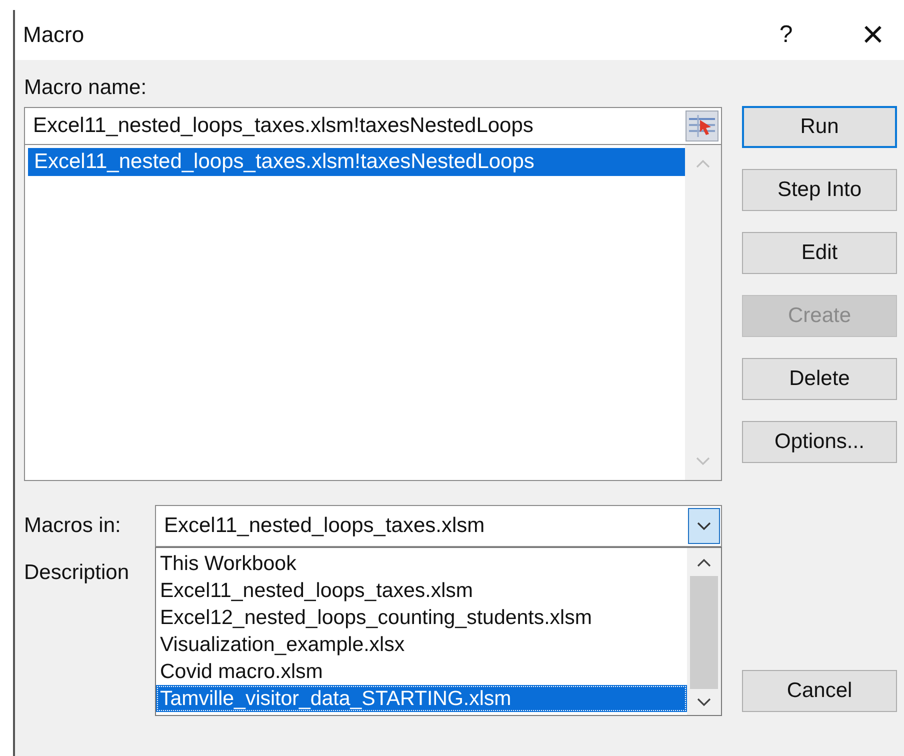  Describe the element at coordinates (85, 88) in the screenshot. I see `macro-name-label: Macro name:` at that location.